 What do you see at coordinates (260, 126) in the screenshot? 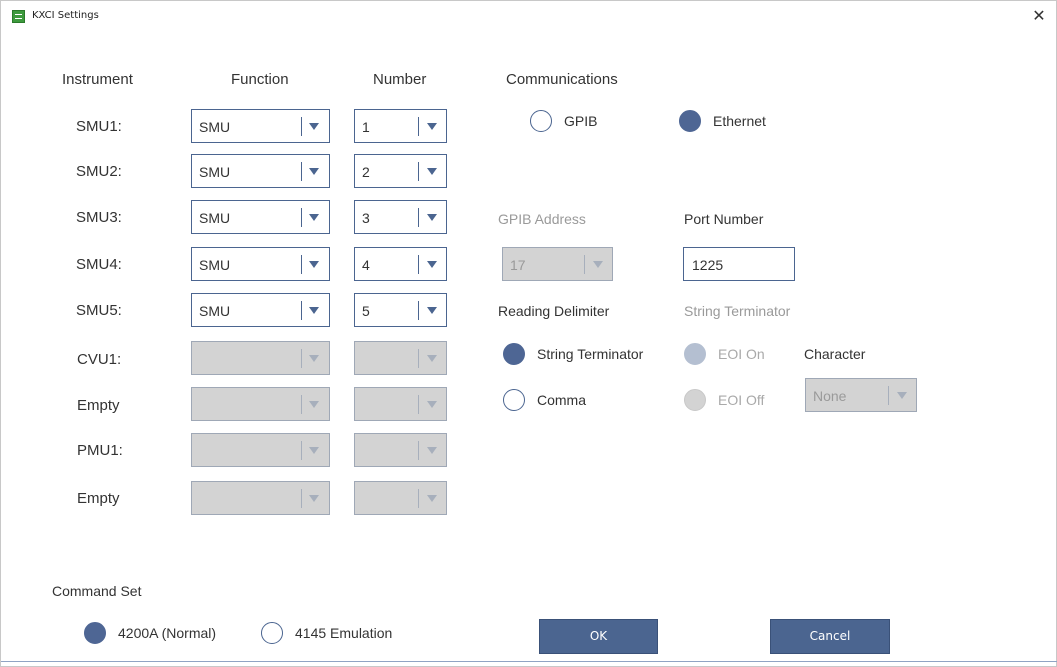
I see `function-select-smu1: SMU` at bounding box center [260, 126].